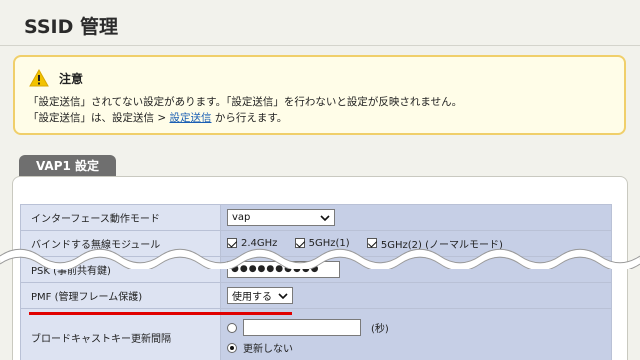  I want to click on pmf-label: PMF (管理フレーム保護), so click(120, 295).